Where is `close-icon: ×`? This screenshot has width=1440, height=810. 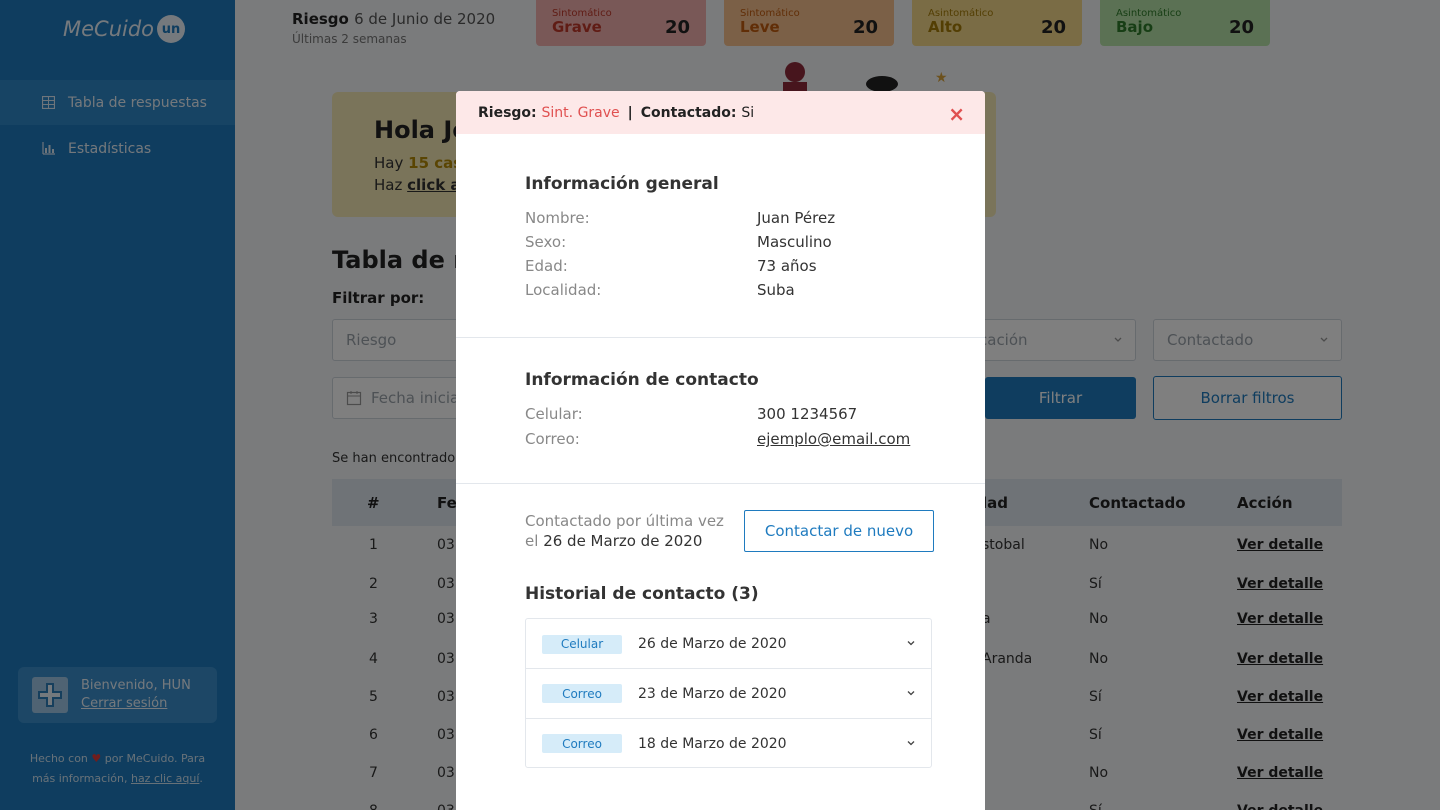 close-icon: × is located at coordinates (956, 114).